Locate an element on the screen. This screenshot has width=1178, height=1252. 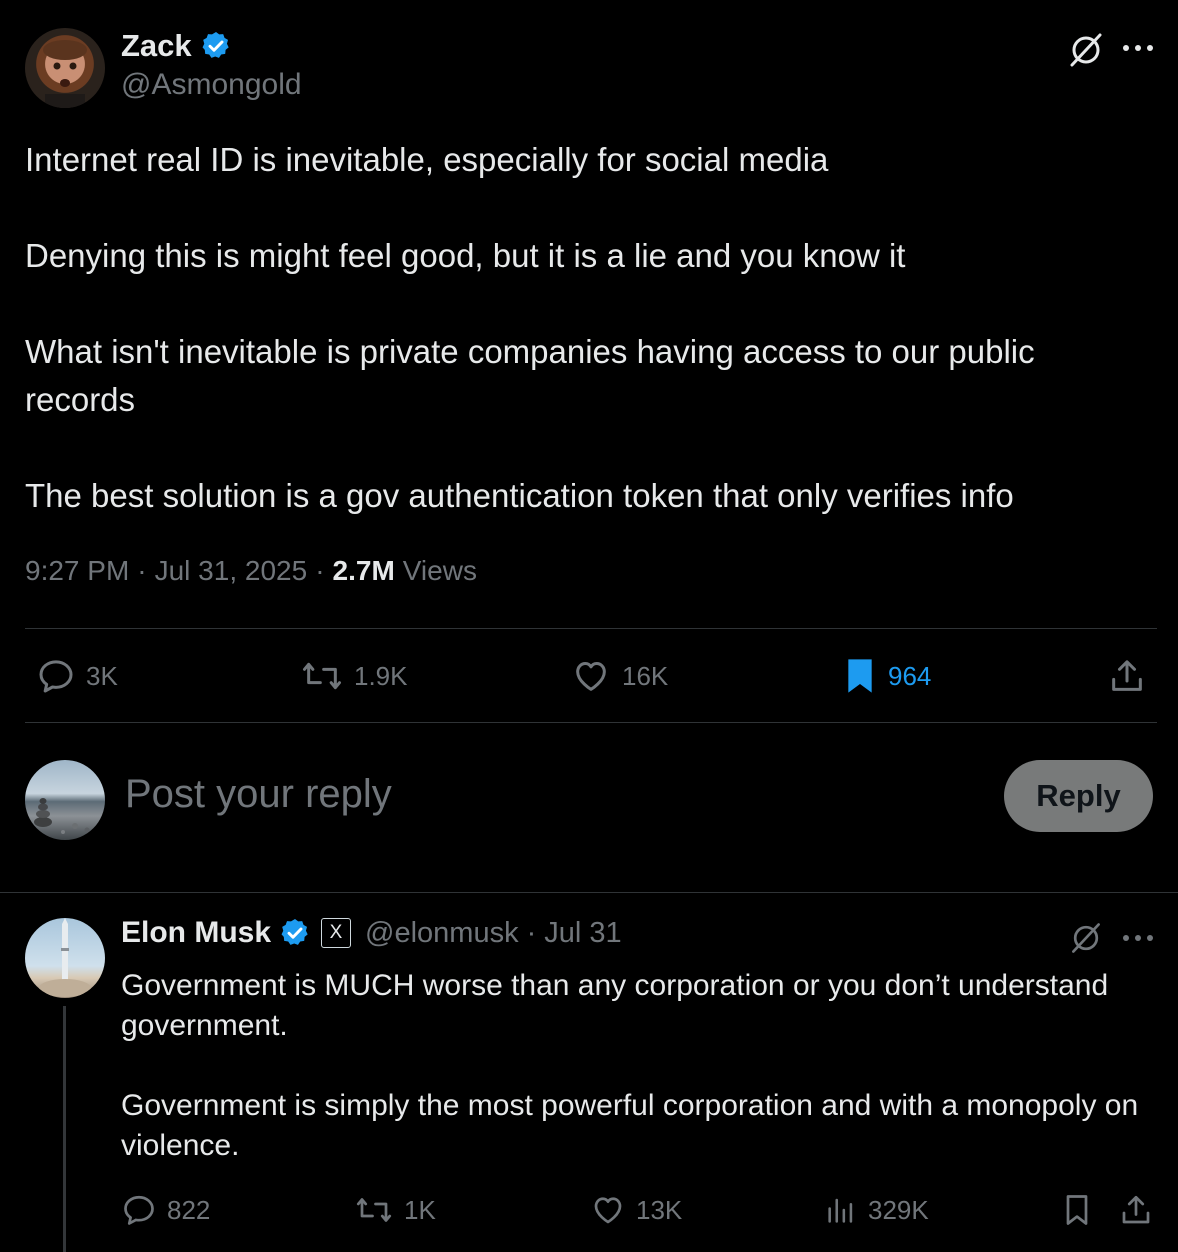
reply-count: 822 is located at coordinates (189, 1209).